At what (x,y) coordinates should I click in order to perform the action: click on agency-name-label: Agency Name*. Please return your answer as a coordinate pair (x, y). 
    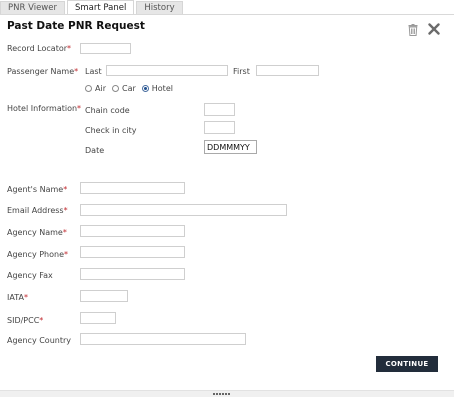
    Looking at the image, I should click on (37, 232).